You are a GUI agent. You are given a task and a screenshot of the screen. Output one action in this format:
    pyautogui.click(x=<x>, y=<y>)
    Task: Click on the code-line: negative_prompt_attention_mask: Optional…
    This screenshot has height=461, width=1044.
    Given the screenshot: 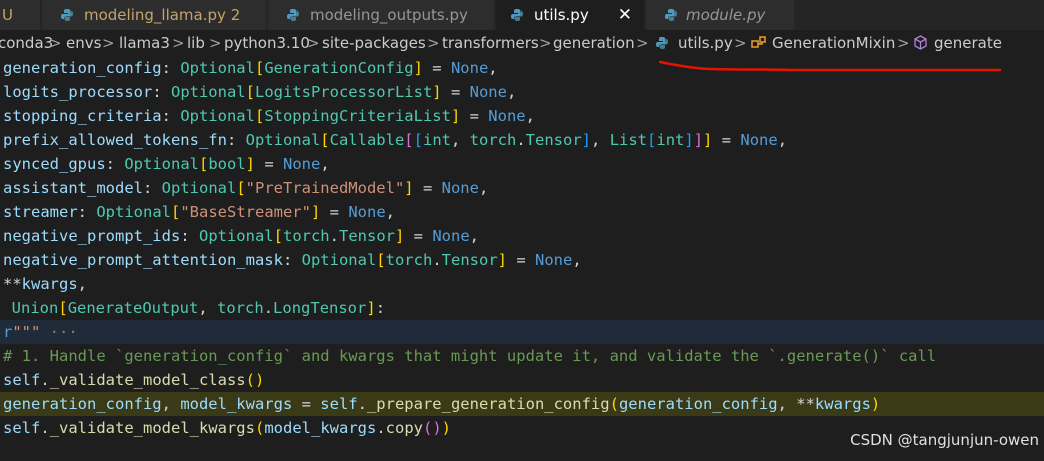 What is the action you would take?
    pyautogui.click(x=522, y=260)
    